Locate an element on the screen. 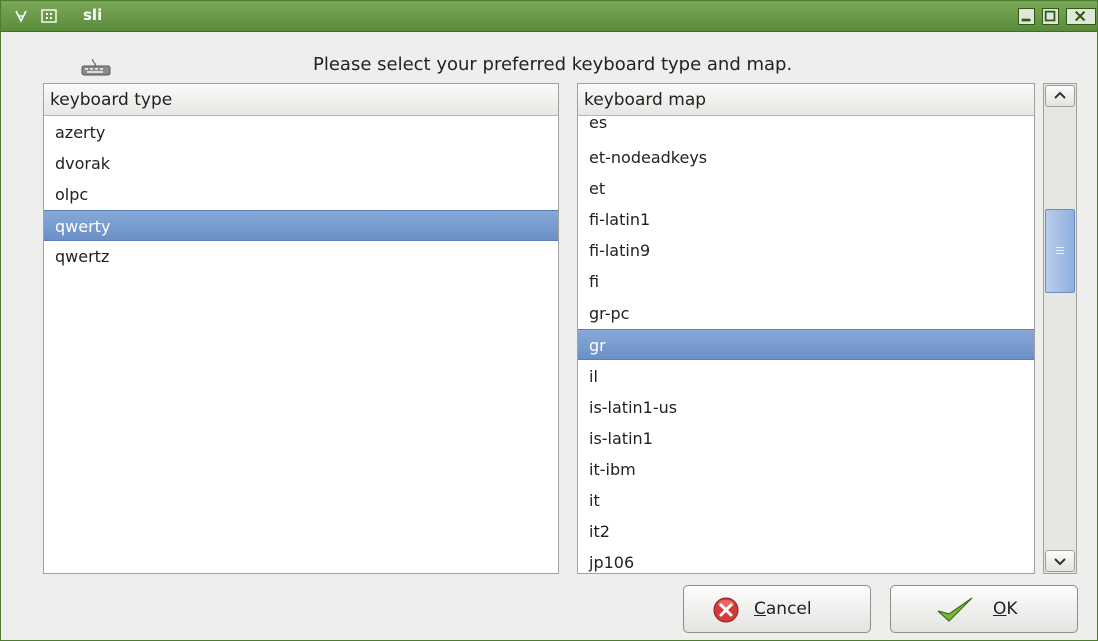 This screenshot has width=1098, height=641. list-item: fi-latin1 is located at coordinates (806, 219).